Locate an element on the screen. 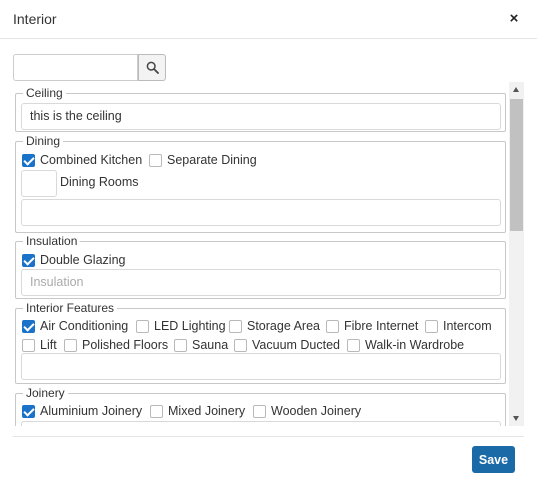  dialog-title: Interior is located at coordinates (35, 19).